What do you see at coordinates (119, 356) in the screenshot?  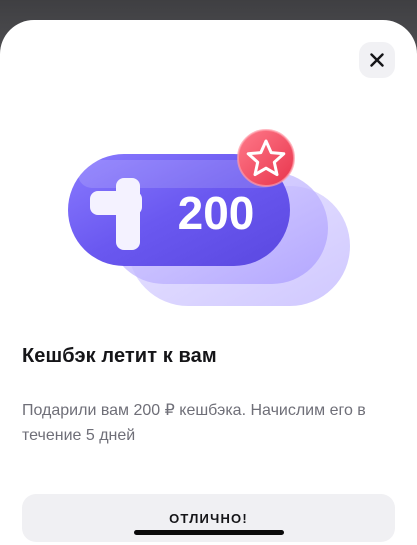 I see `dialog-title: Кешбэк летит к вам` at bounding box center [119, 356].